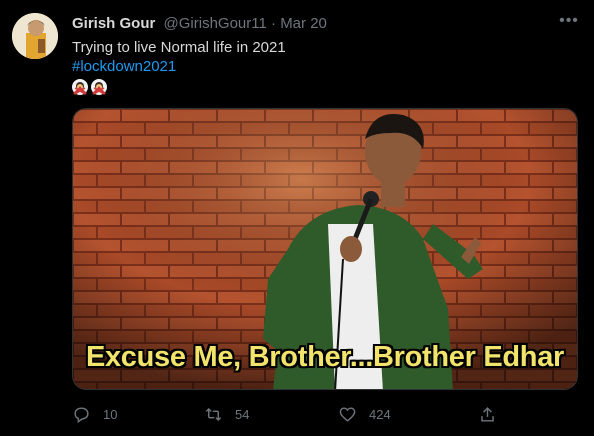 The width and height of the screenshot is (594, 436). I want to click on avatar, so click(35, 36).